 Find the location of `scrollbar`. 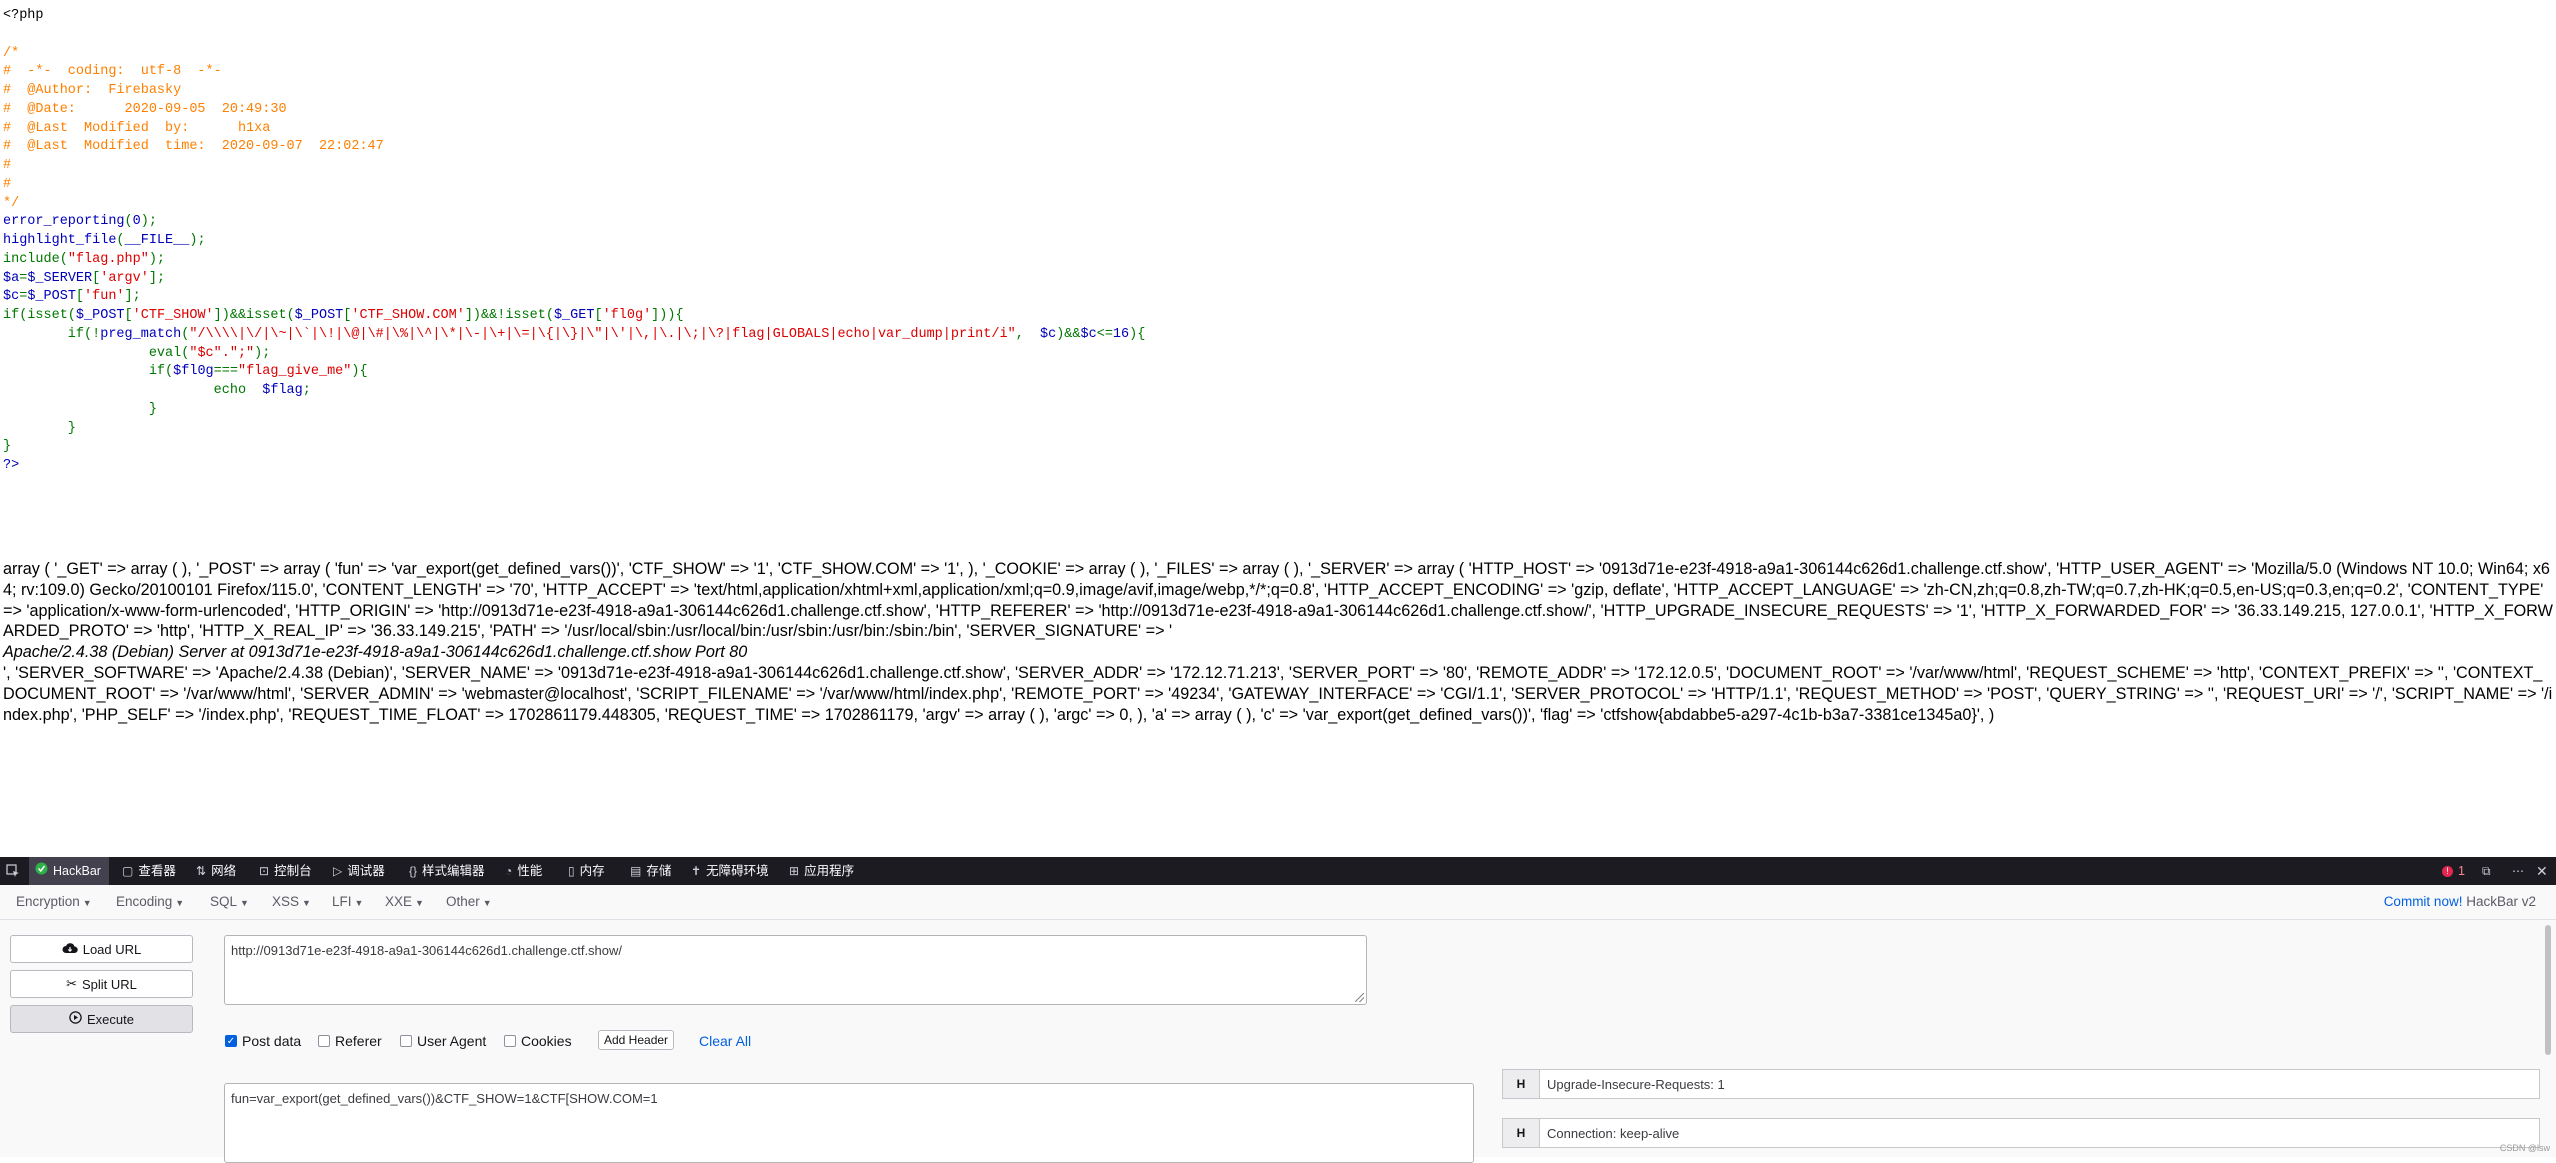

scrollbar is located at coordinates (2548, 1040).